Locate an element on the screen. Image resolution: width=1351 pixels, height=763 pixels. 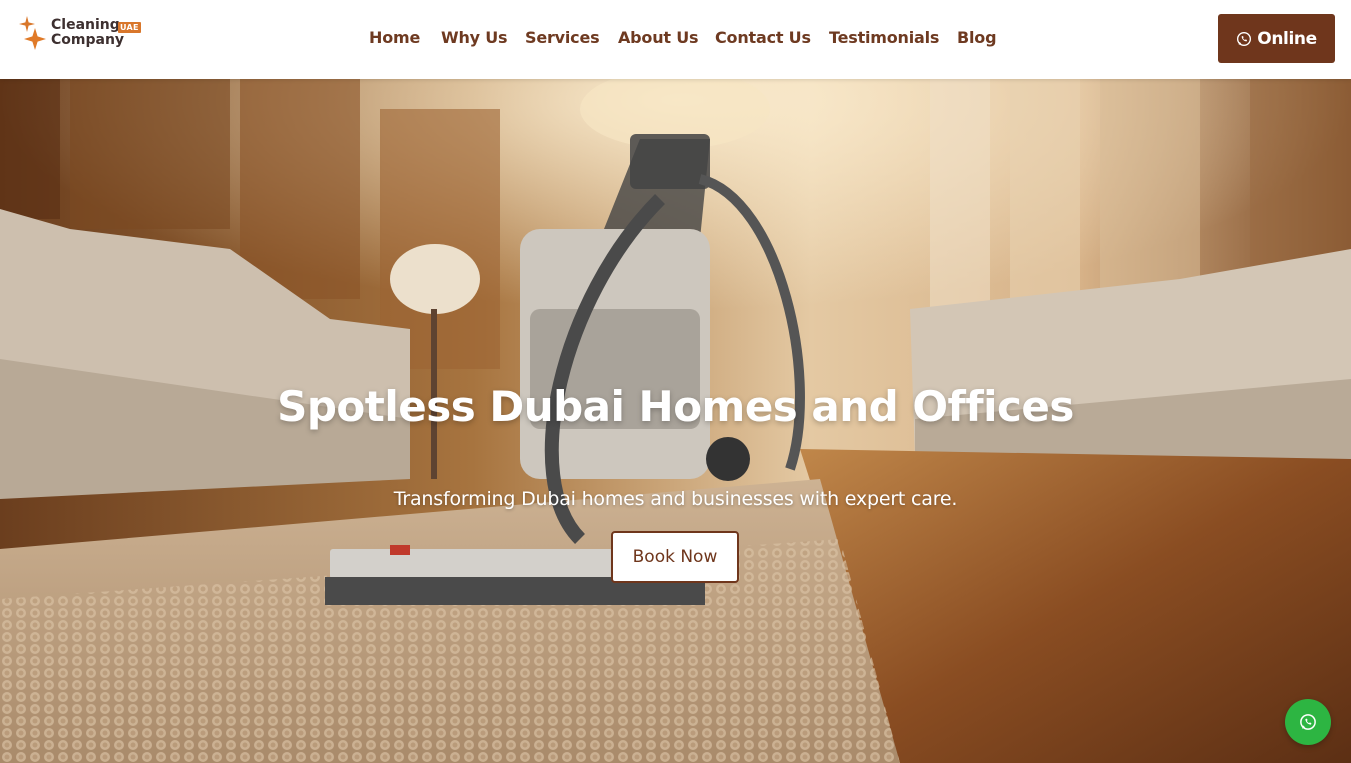
logo-line-2: Company is located at coordinates (88, 40).